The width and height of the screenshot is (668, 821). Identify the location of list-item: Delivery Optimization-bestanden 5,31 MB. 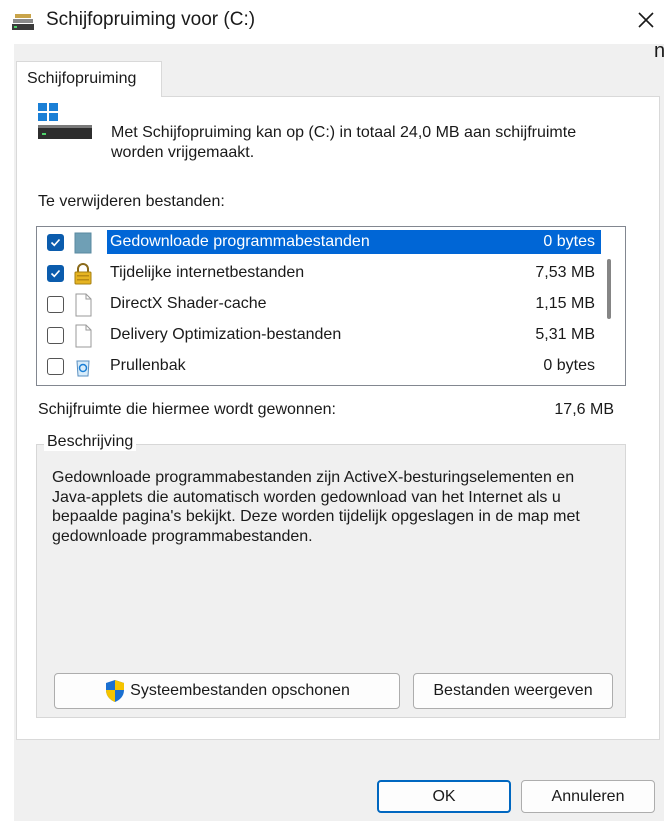
(322, 336).